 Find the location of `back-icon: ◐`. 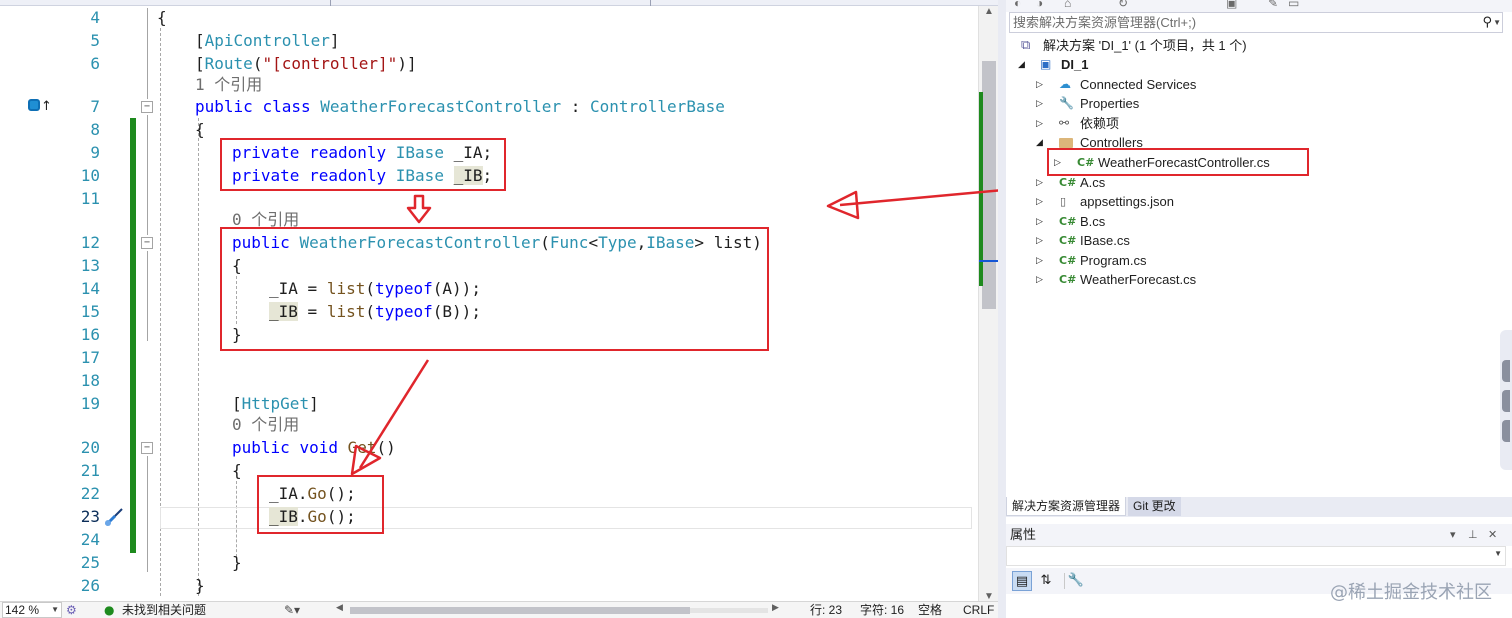

back-icon: ◐ is located at coordinates (1017, 5).